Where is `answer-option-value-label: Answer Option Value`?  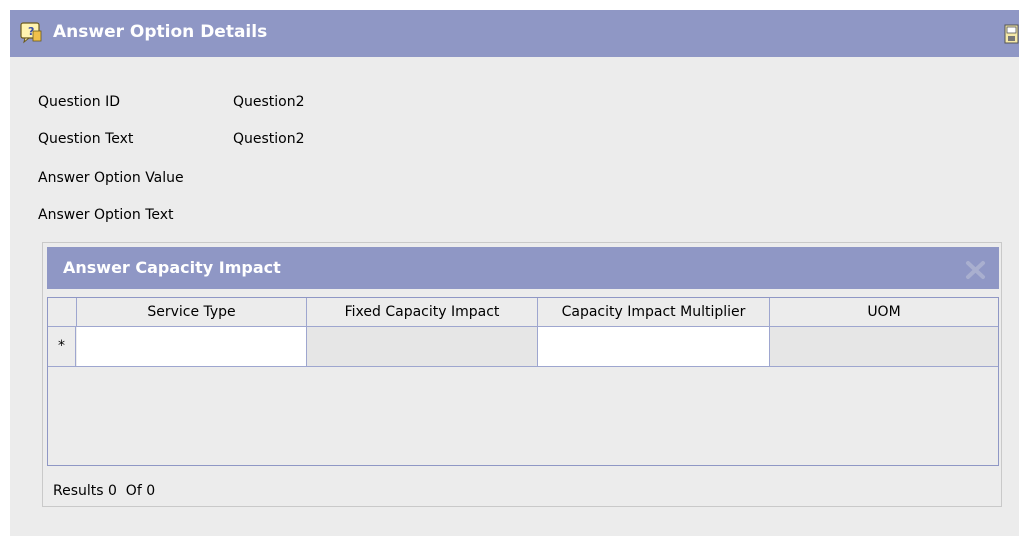
answer-option-value-label: Answer Option Value is located at coordinates (111, 178).